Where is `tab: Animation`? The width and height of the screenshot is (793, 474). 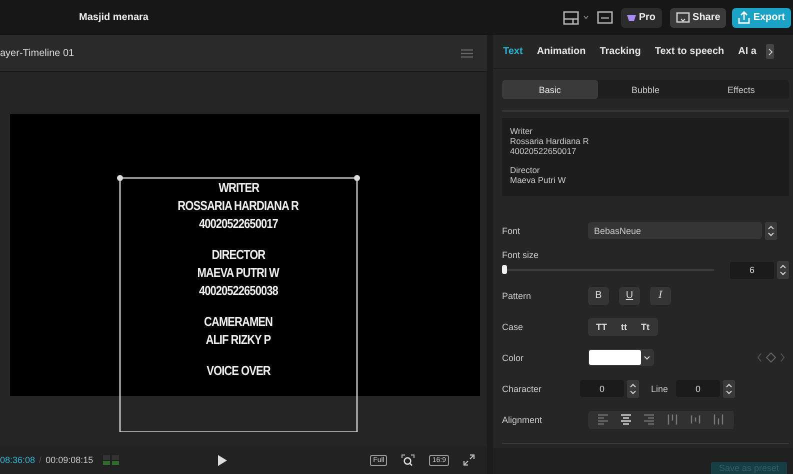 tab: Animation is located at coordinates (564, 51).